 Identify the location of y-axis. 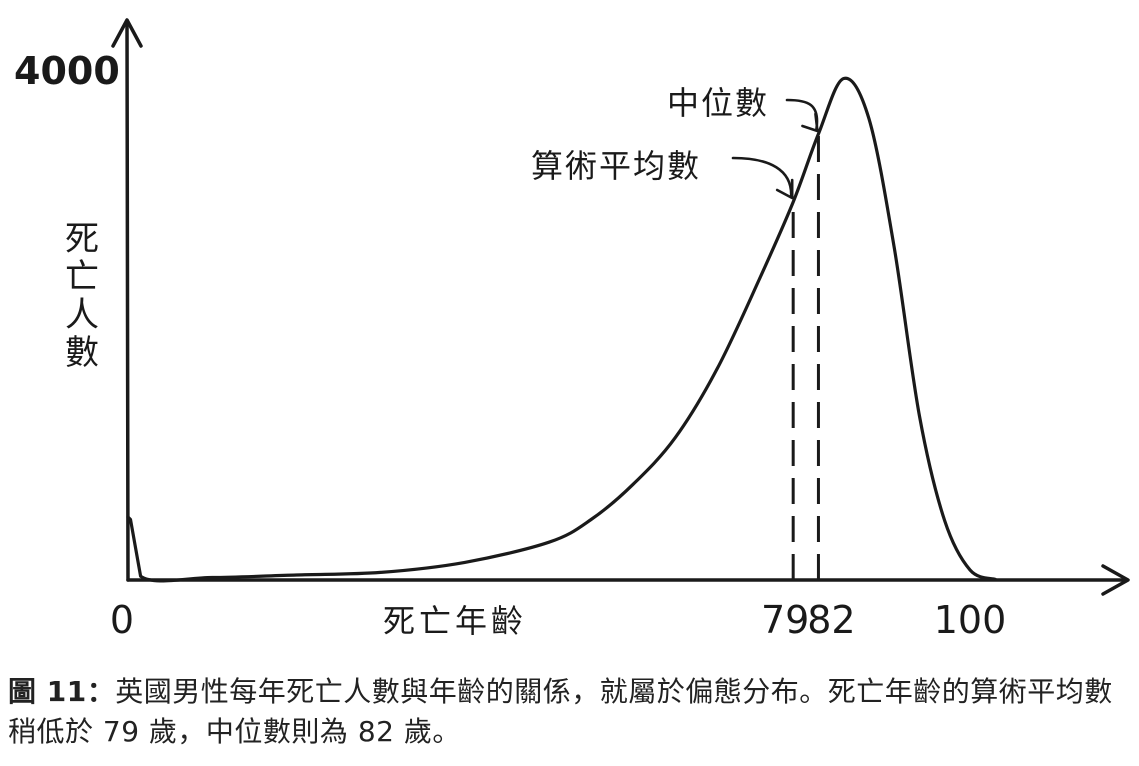
(127, 301).